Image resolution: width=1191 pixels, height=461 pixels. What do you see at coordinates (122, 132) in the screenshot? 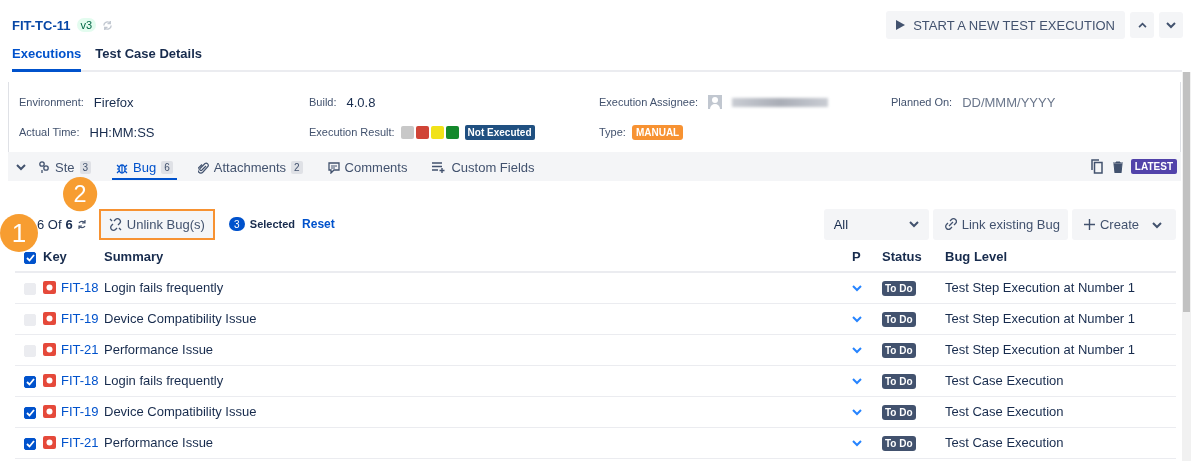
I see `field-value: HH:MM:SS` at bounding box center [122, 132].